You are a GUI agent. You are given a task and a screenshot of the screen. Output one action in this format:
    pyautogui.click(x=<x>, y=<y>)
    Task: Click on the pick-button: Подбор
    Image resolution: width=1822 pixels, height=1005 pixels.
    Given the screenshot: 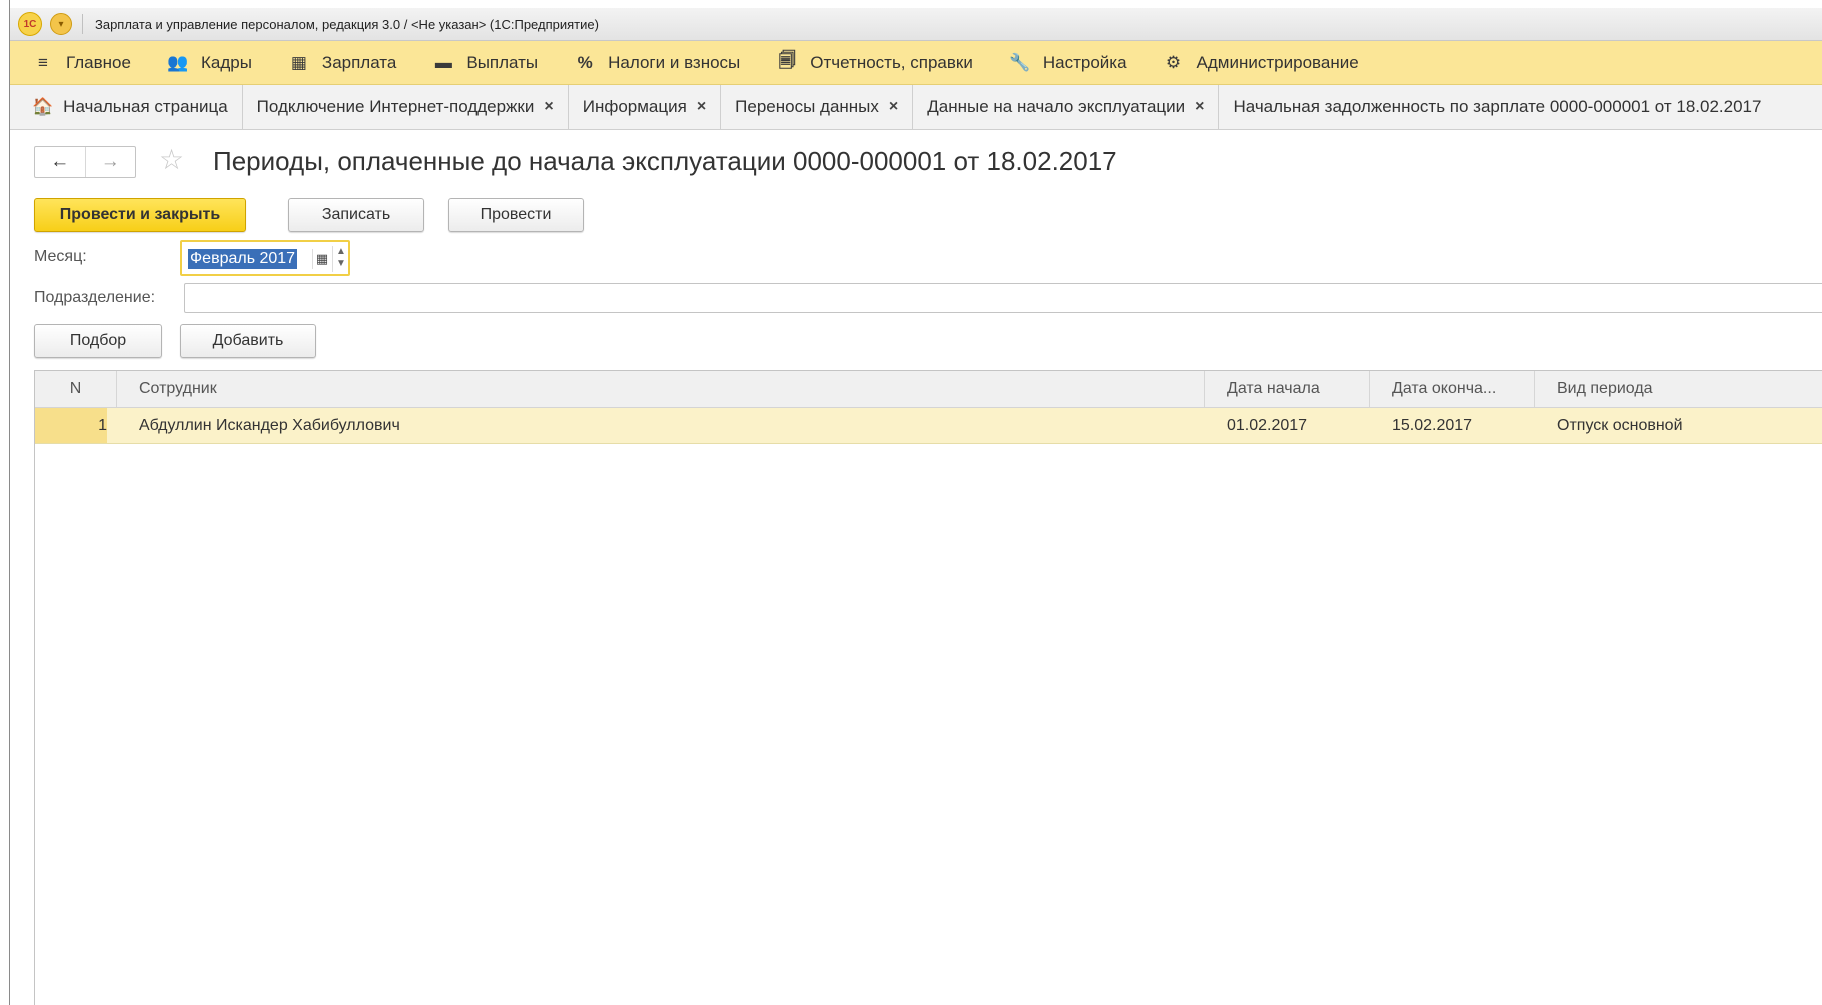 What is the action you would take?
    pyautogui.click(x=98, y=341)
    